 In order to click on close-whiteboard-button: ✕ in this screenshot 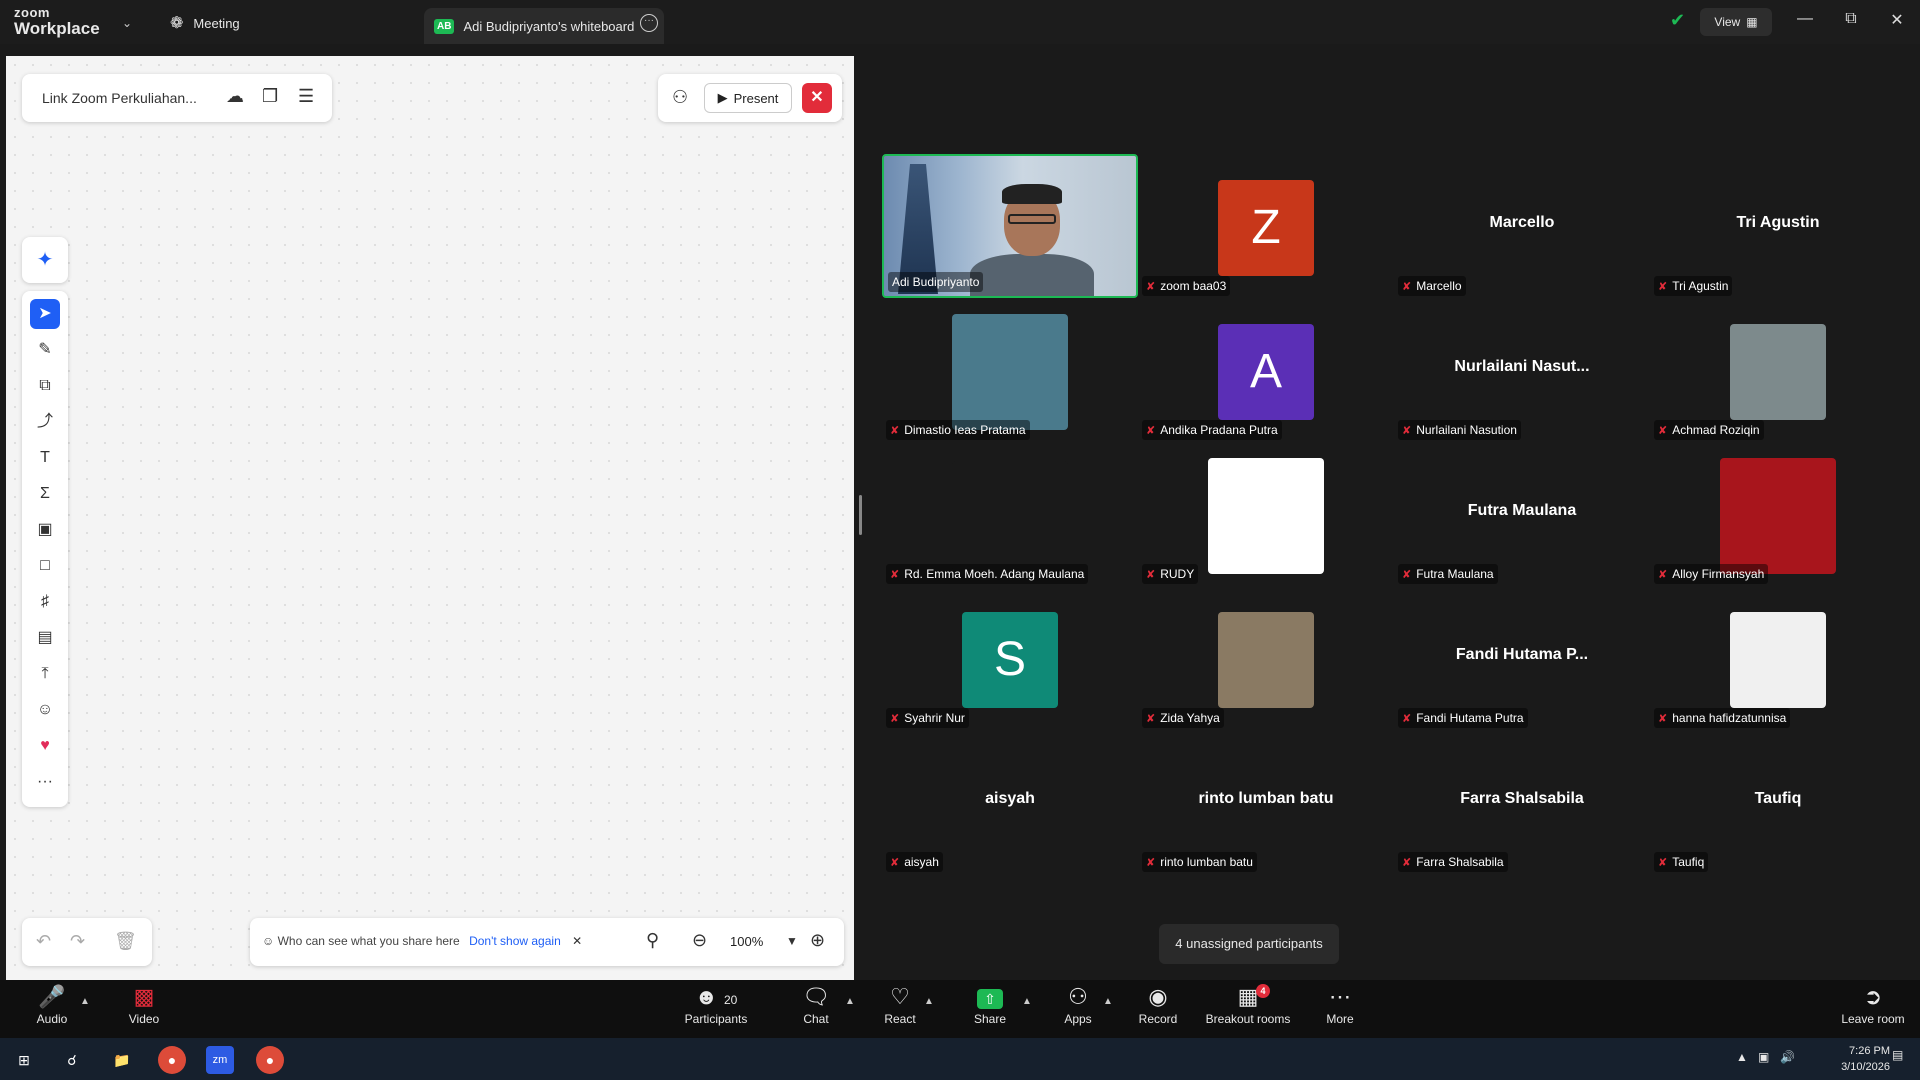, I will do `click(817, 98)`.